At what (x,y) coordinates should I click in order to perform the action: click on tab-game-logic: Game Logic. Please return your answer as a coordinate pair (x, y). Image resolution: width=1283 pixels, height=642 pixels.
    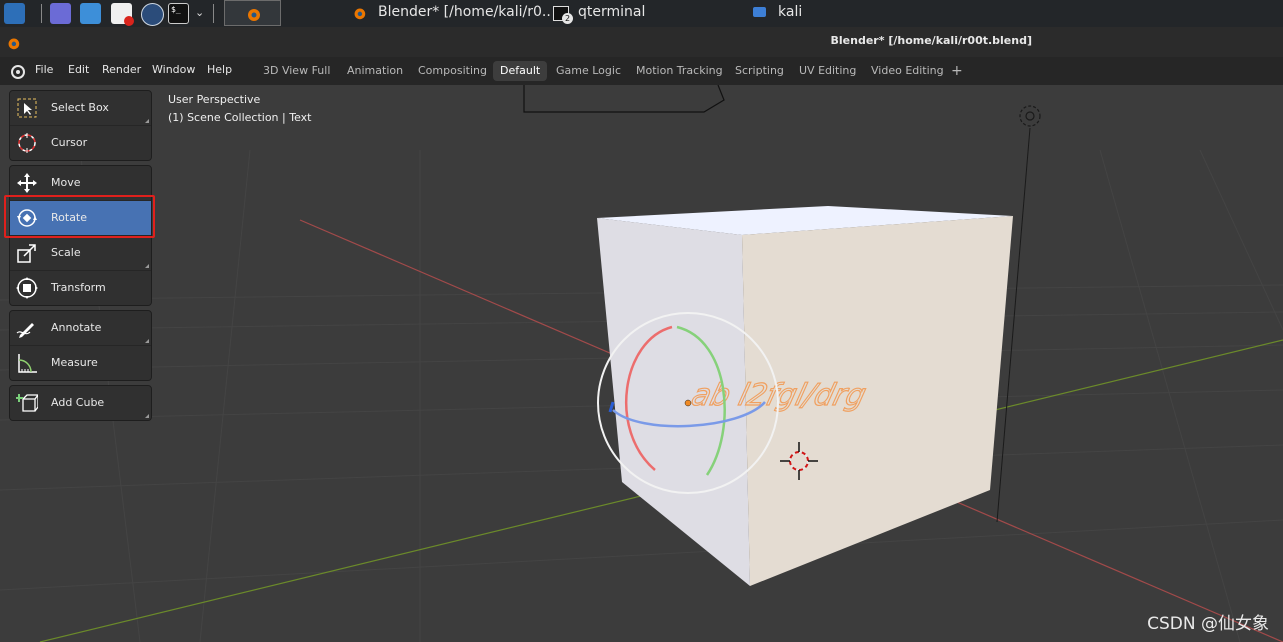
    Looking at the image, I should click on (588, 71).